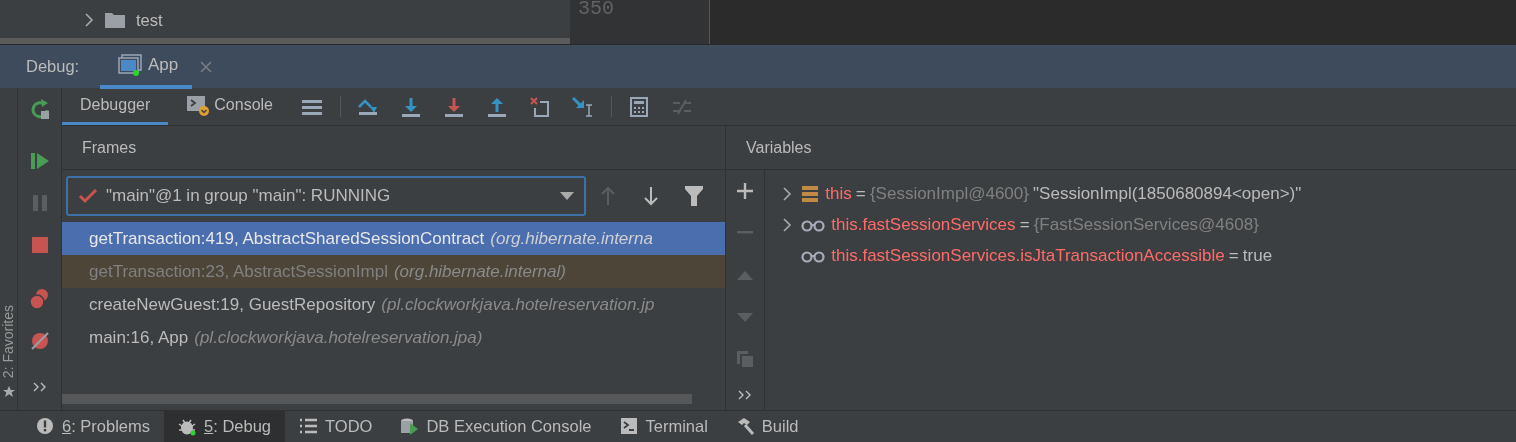  I want to click on check-icon, so click(88, 196).